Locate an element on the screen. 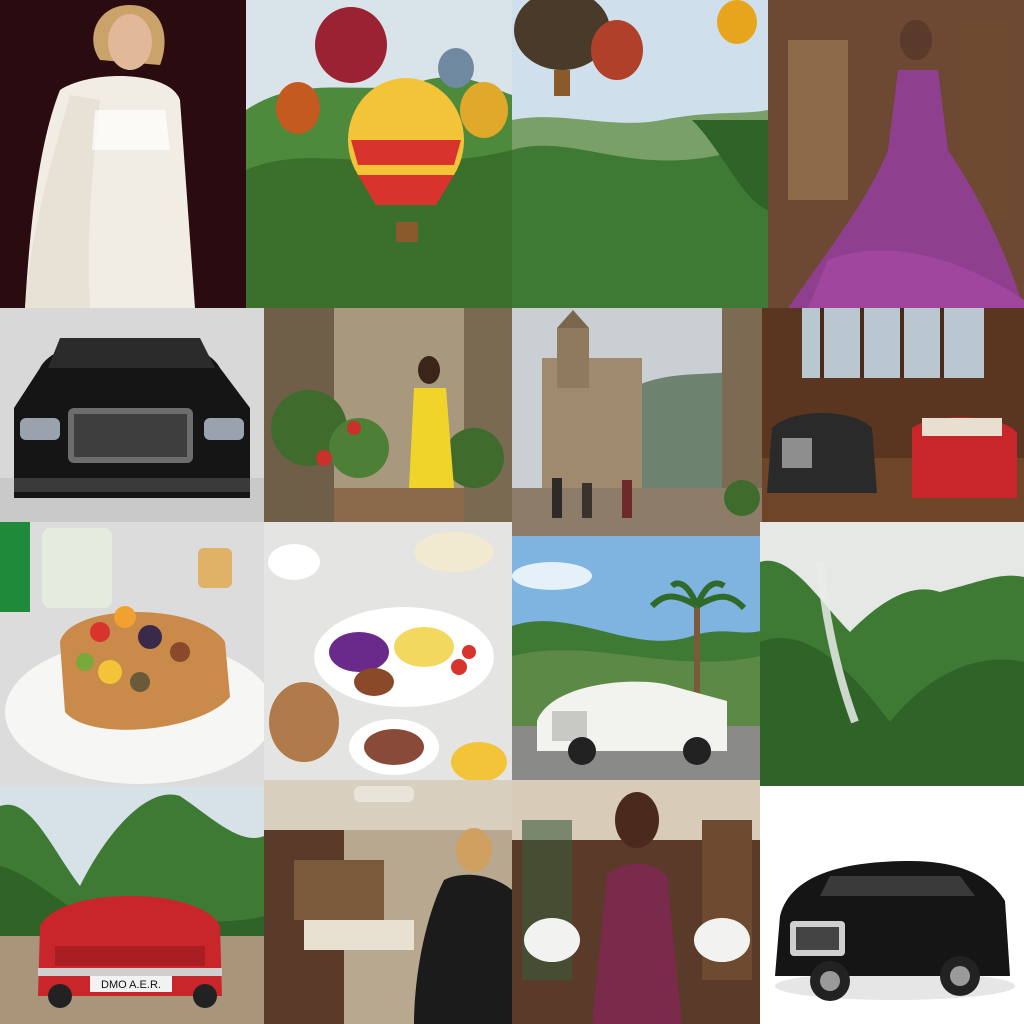 Image resolution: width=1024 pixels, height=1024 pixels. tile-balloons-mountains is located at coordinates (379, 154).